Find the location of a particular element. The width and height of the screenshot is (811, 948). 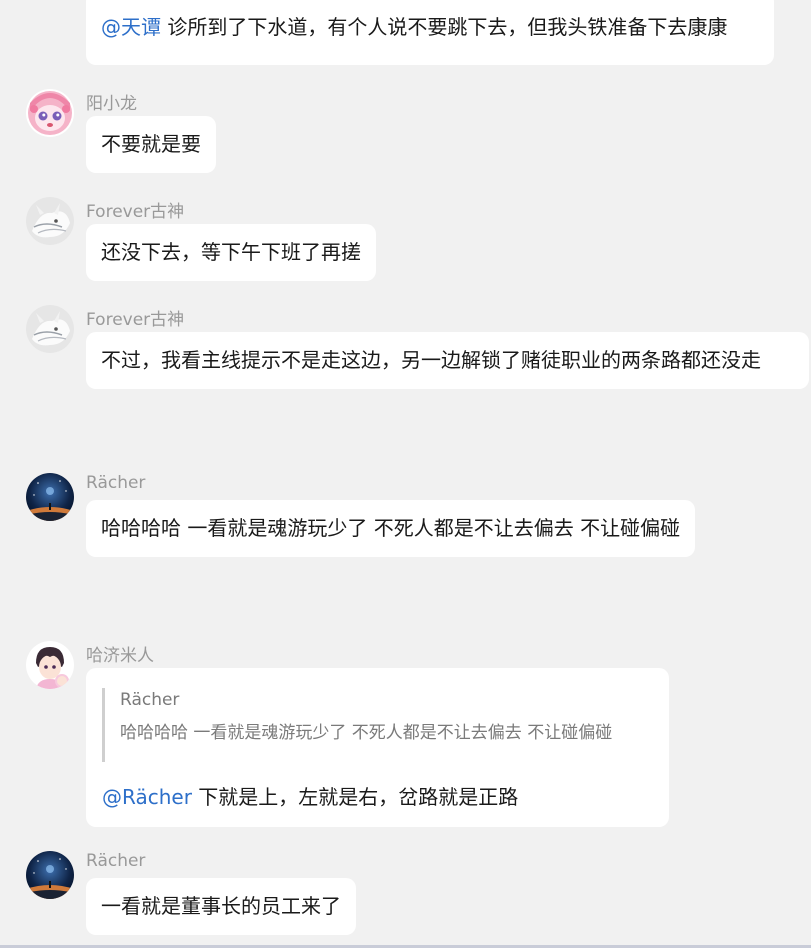

message-text: 还没下去，等下午下班了再搓 is located at coordinates (231, 252).